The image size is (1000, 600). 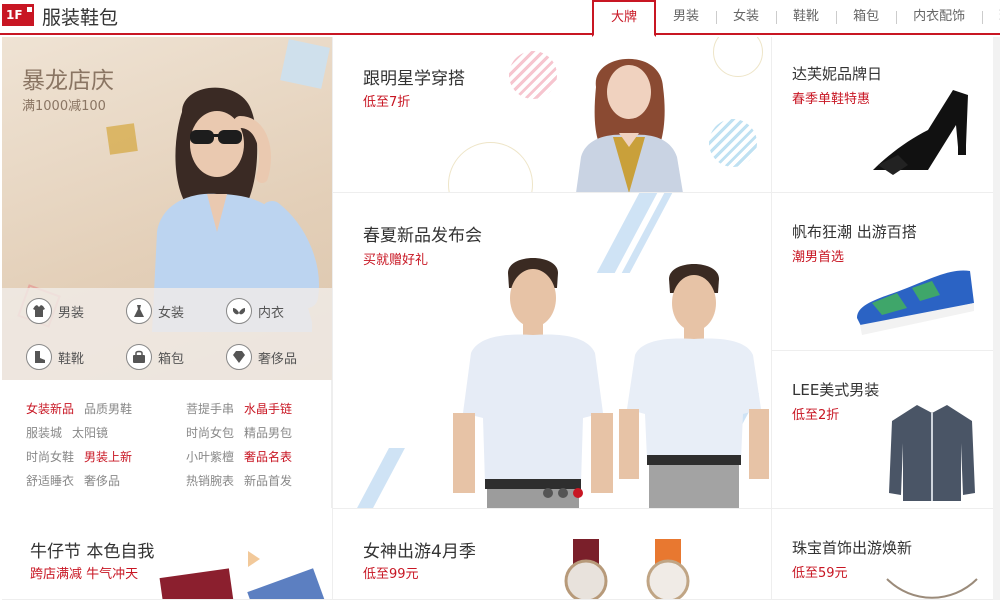 What do you see at coordinates (387, 102) in the screenshot?
I see `cell-subtitle: 低至7折` at bounding box center [387, 102].